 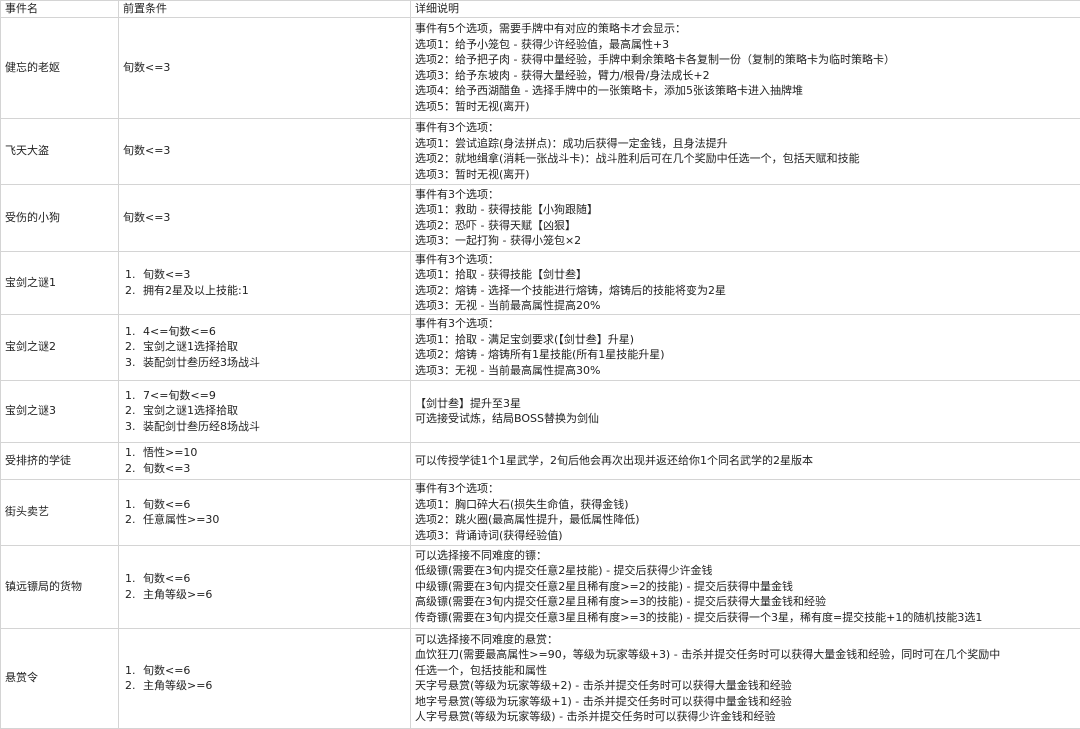 I want to click on event-name-cell: 宝剑之谜3, so click(x=60, y=411).